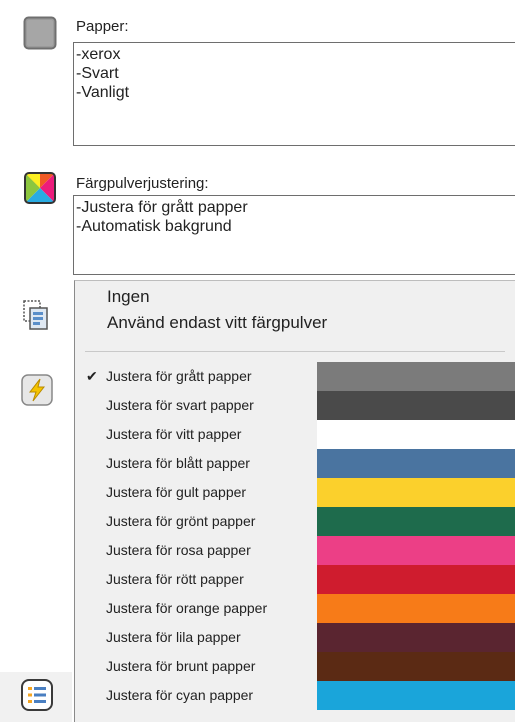 The width and height of the screenshot is (515, 722). I want to click on menu-option-label: Justera för blått papper, so click(178, 463).